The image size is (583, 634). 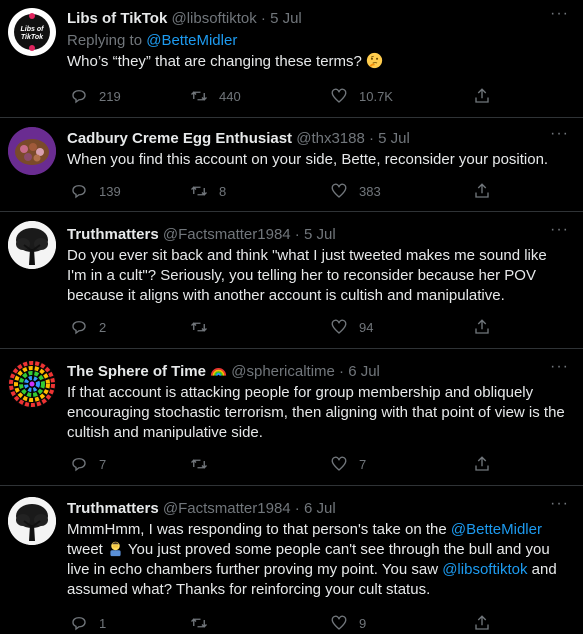 I want to click on replying-to: Replying to @BetteMidler, so click(x=318, y=40).